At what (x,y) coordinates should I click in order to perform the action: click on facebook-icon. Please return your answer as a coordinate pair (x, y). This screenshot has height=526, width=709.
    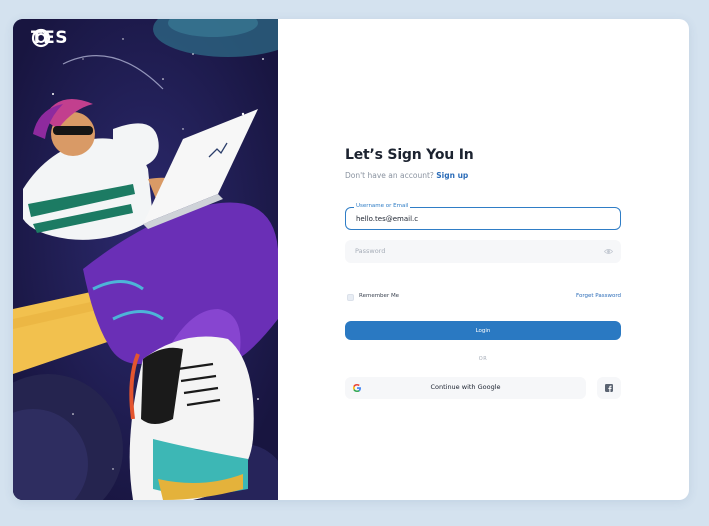
    Looking at the image, I should click on (609, 388).